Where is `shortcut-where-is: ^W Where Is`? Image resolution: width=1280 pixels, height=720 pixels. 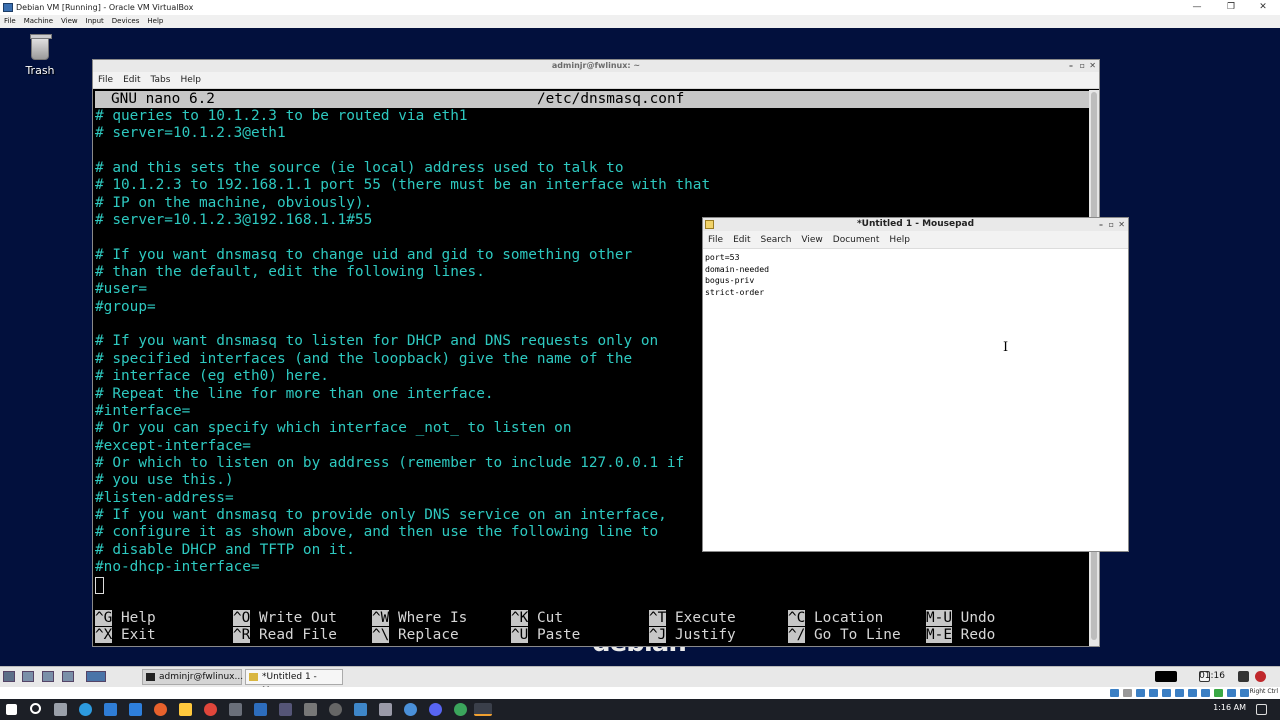
shortcut-where-is: ^W Where Is is located at coordinates (419, 618).